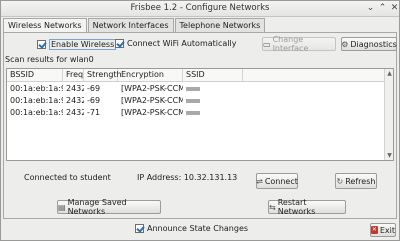 This screenshot has height=241, width=400. I want to click on connect-button: ⇌ Connect, so click(277, 181).